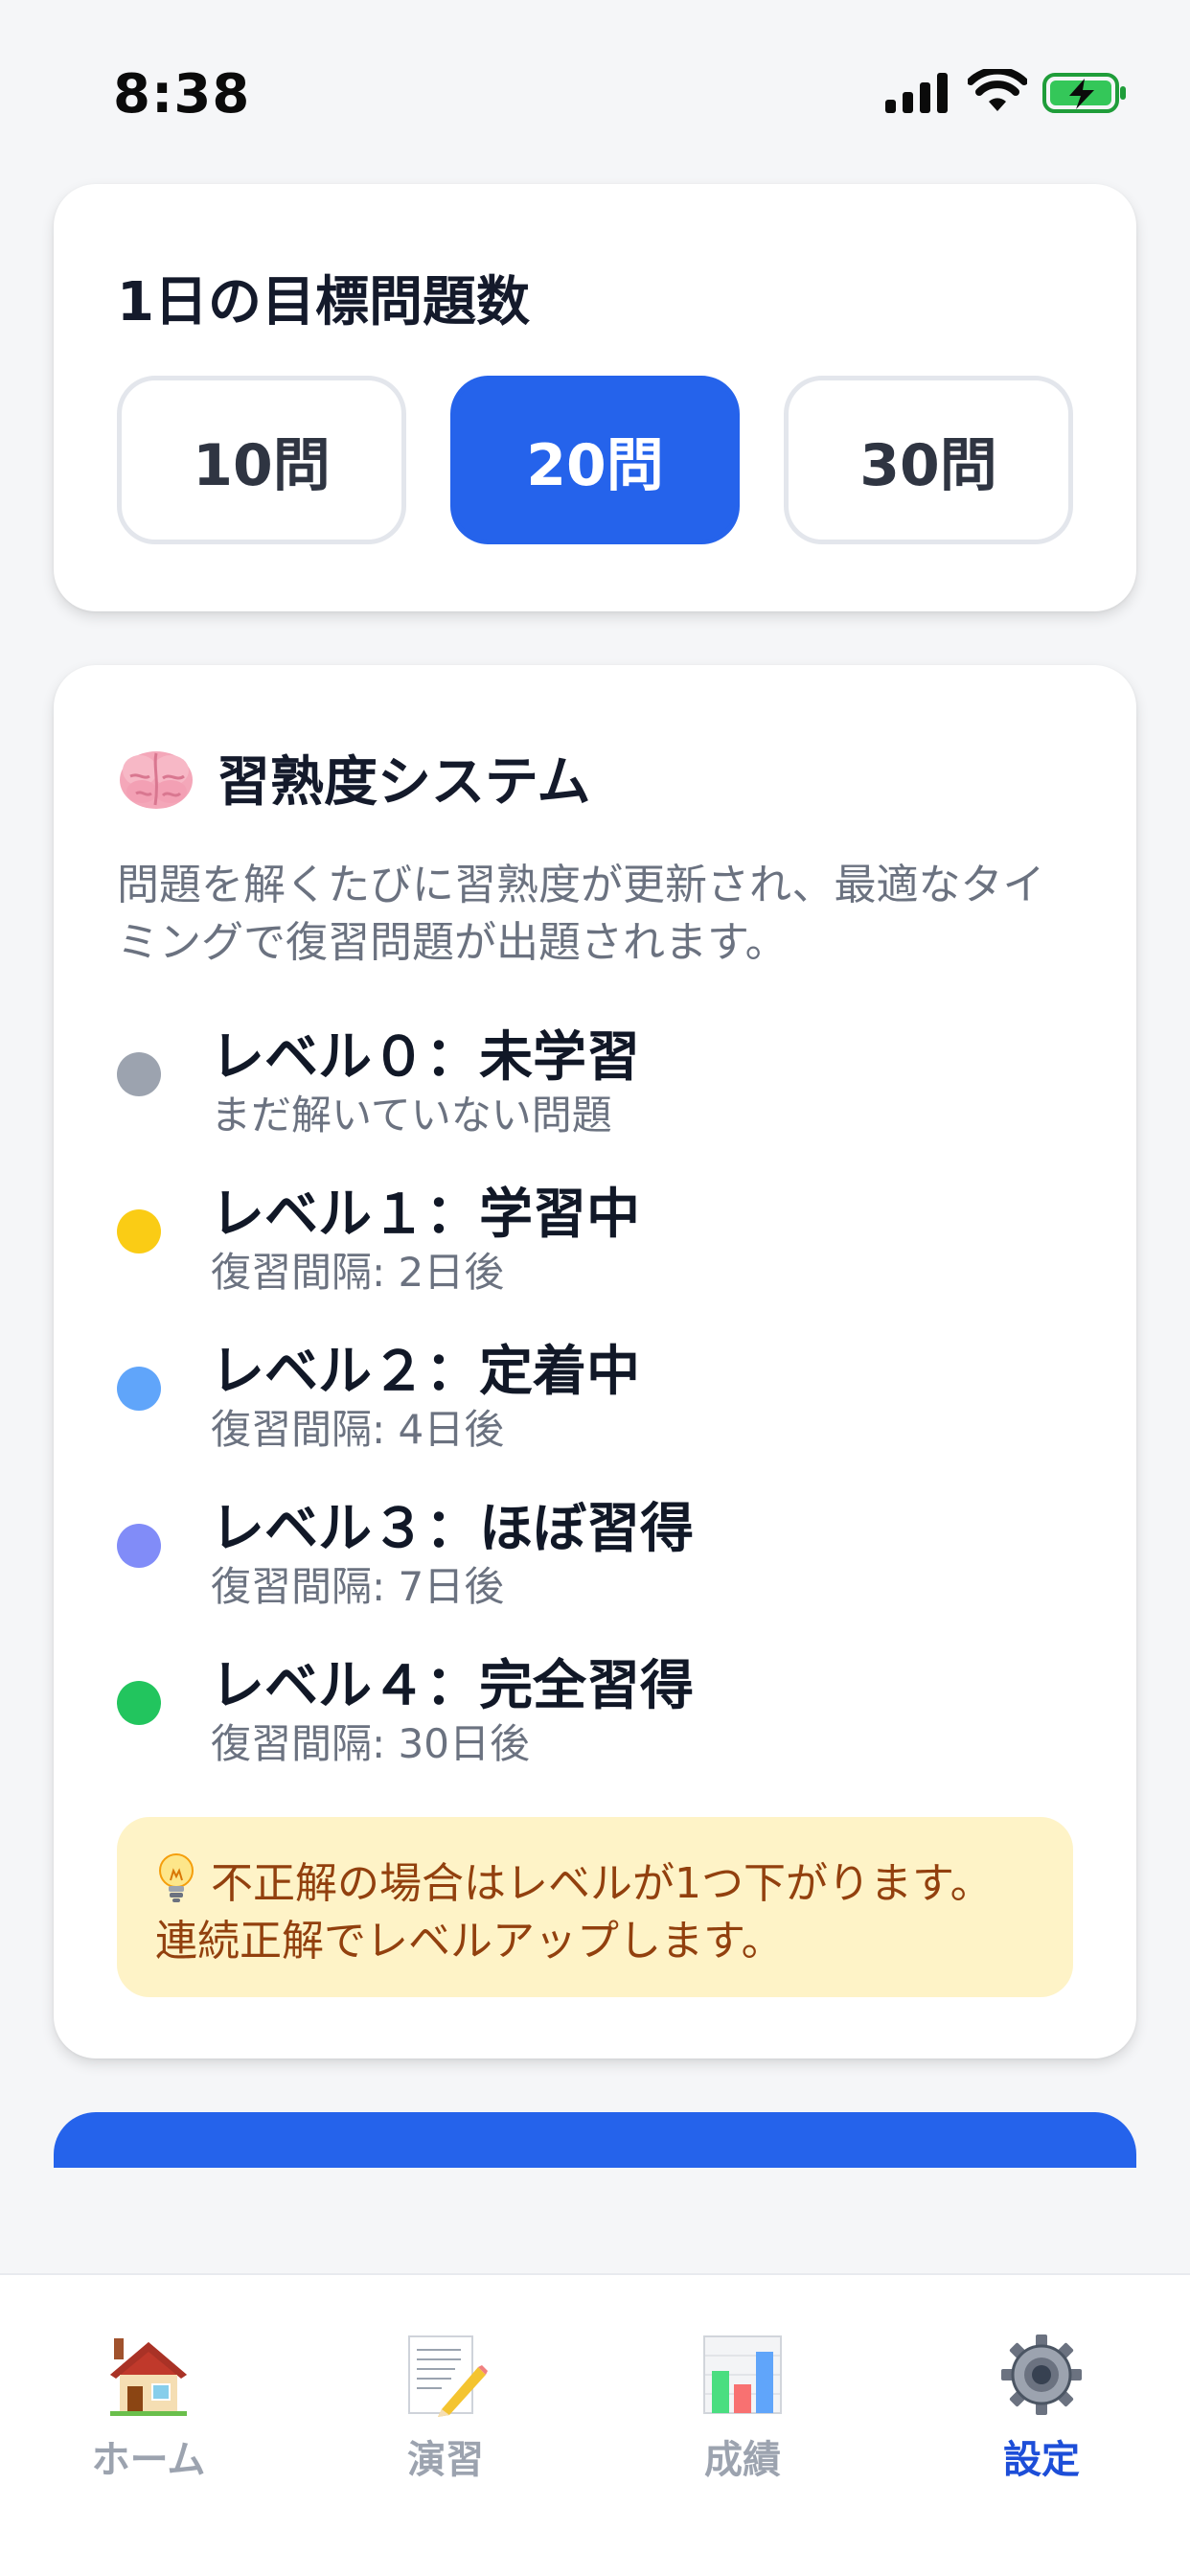 Image resolution: width=1190 pixels, height=2576 pixels. I want to click on daily-goal-options: 10問 20問 30問, so click(595, 460).